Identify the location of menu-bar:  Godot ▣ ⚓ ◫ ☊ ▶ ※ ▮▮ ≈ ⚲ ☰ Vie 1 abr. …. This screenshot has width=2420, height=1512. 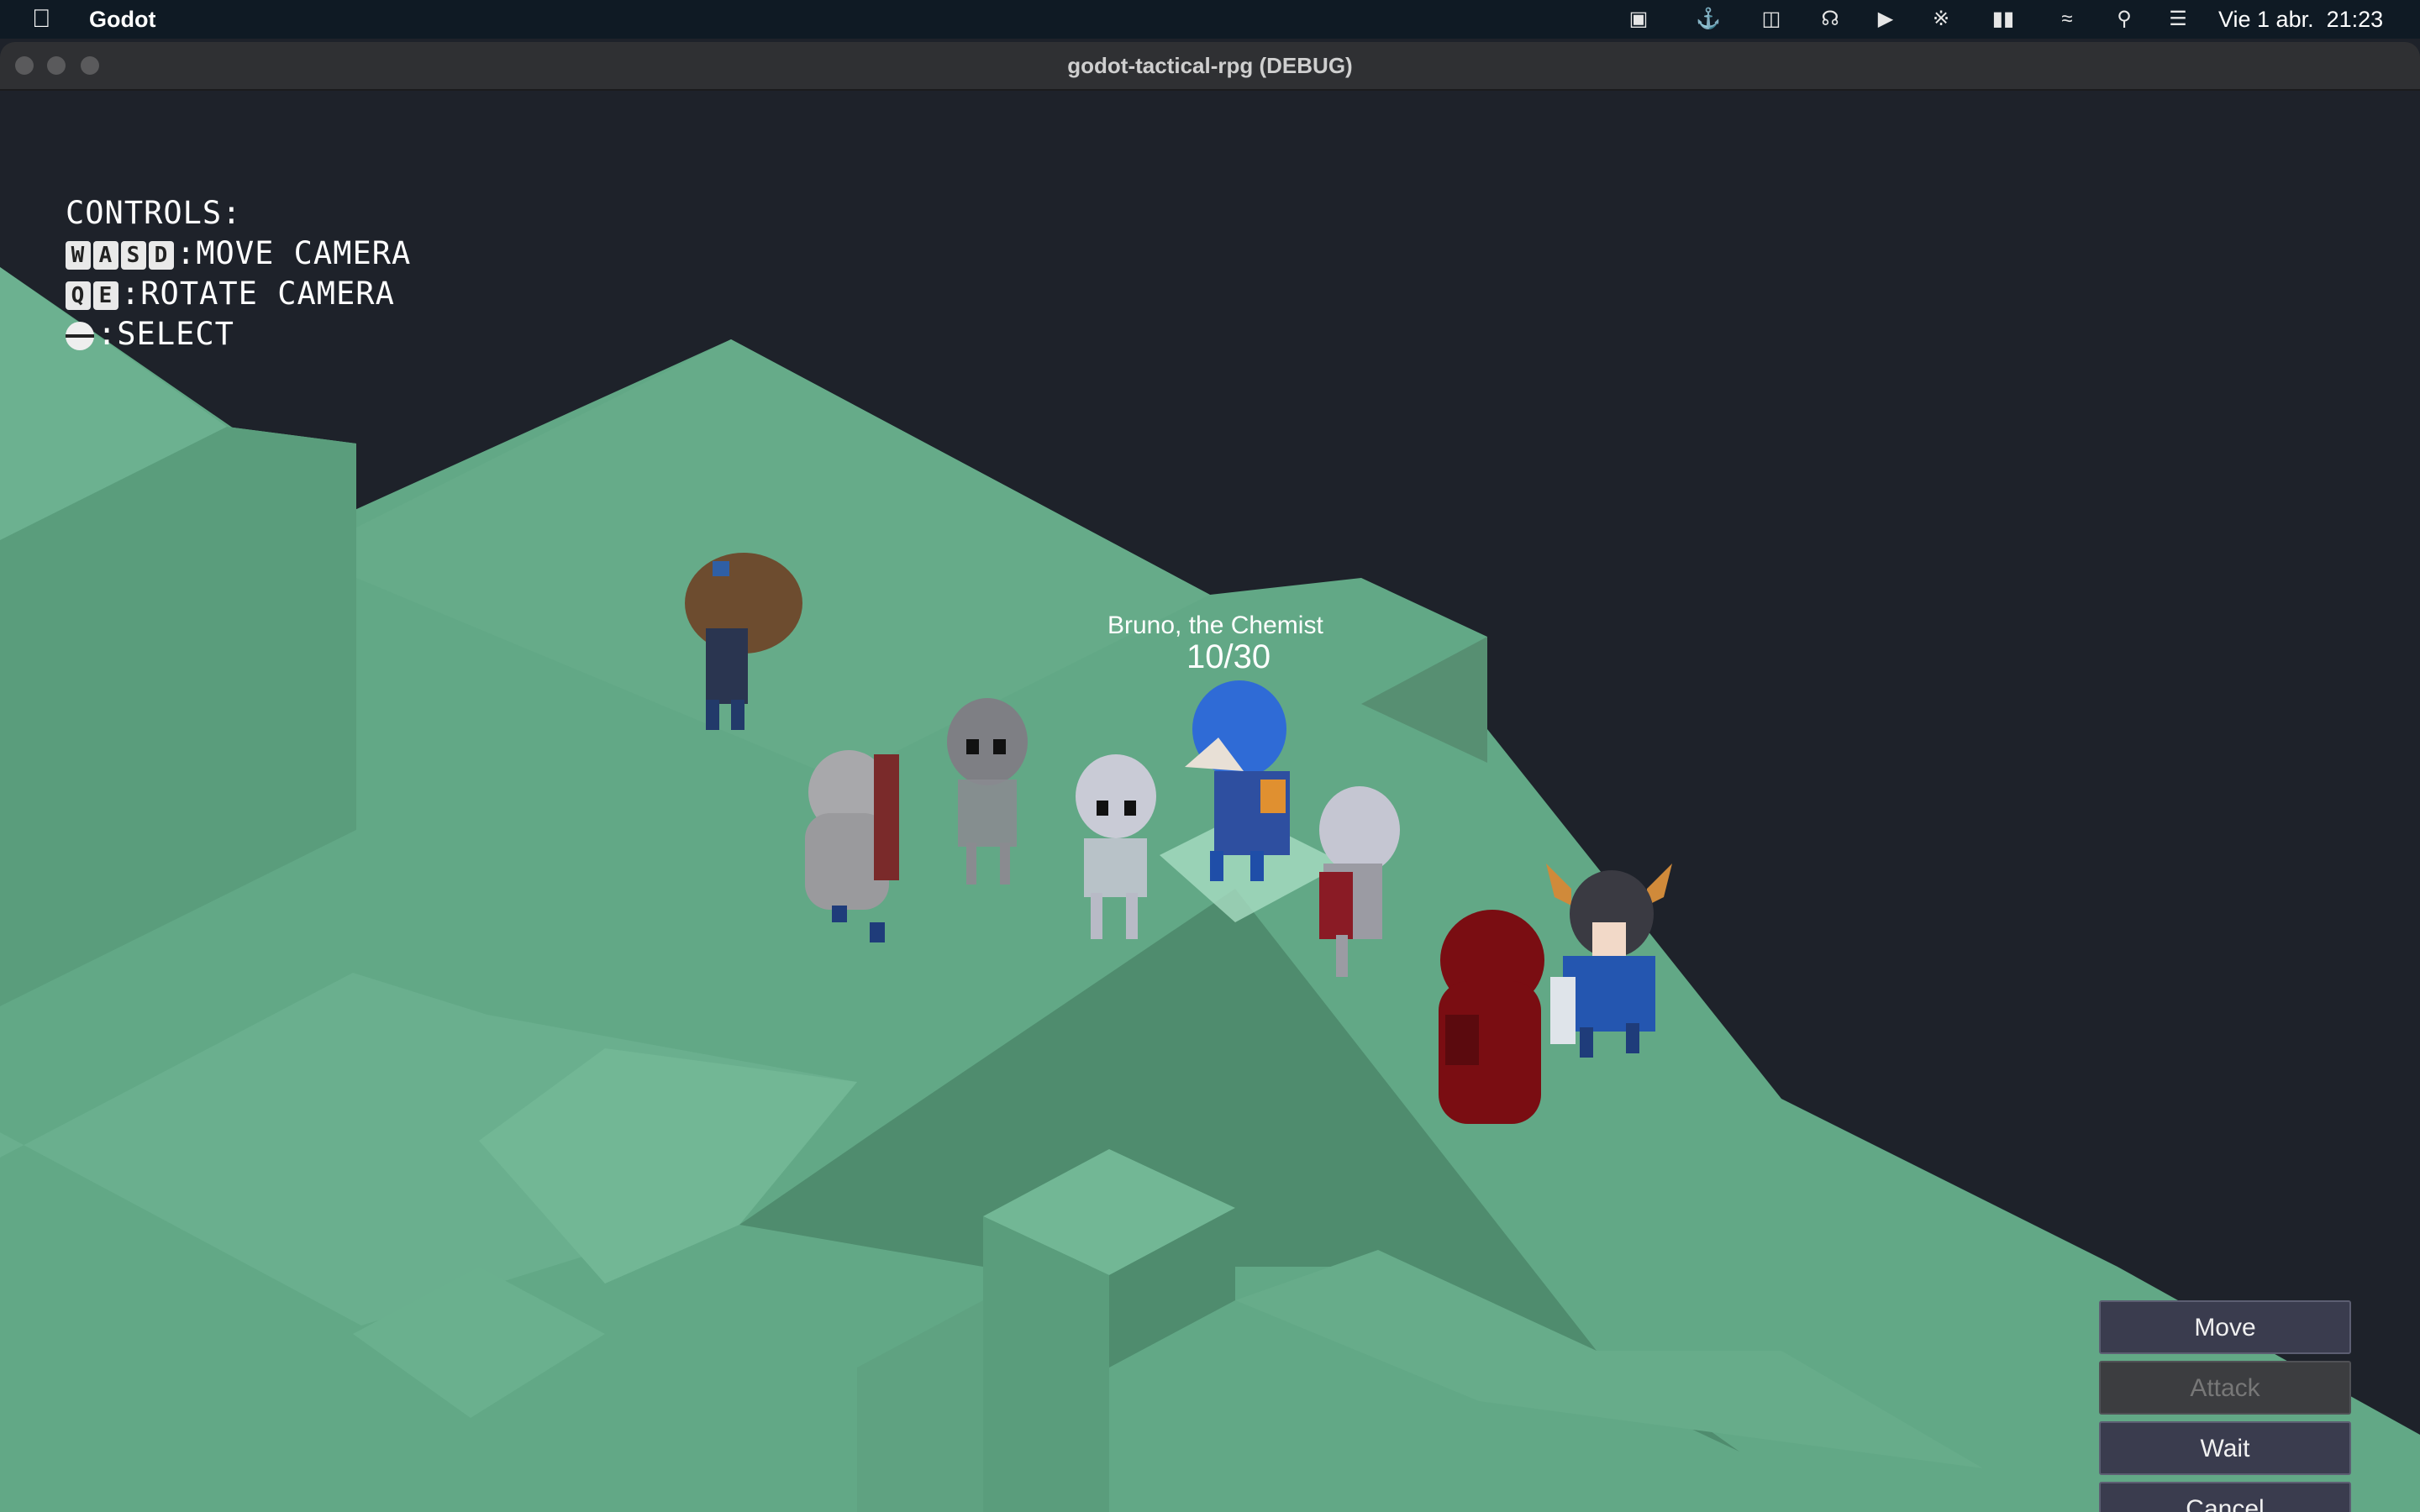
(1210, 19).